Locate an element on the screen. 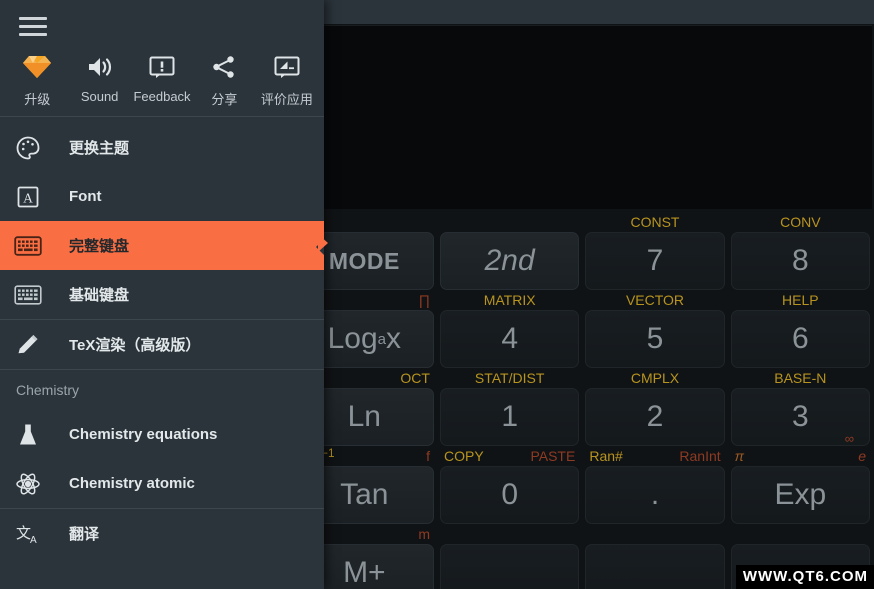 Image resolution: width=874 pixels, height=589 pixels. key-5: 5 is located at coordinates (655, 339).